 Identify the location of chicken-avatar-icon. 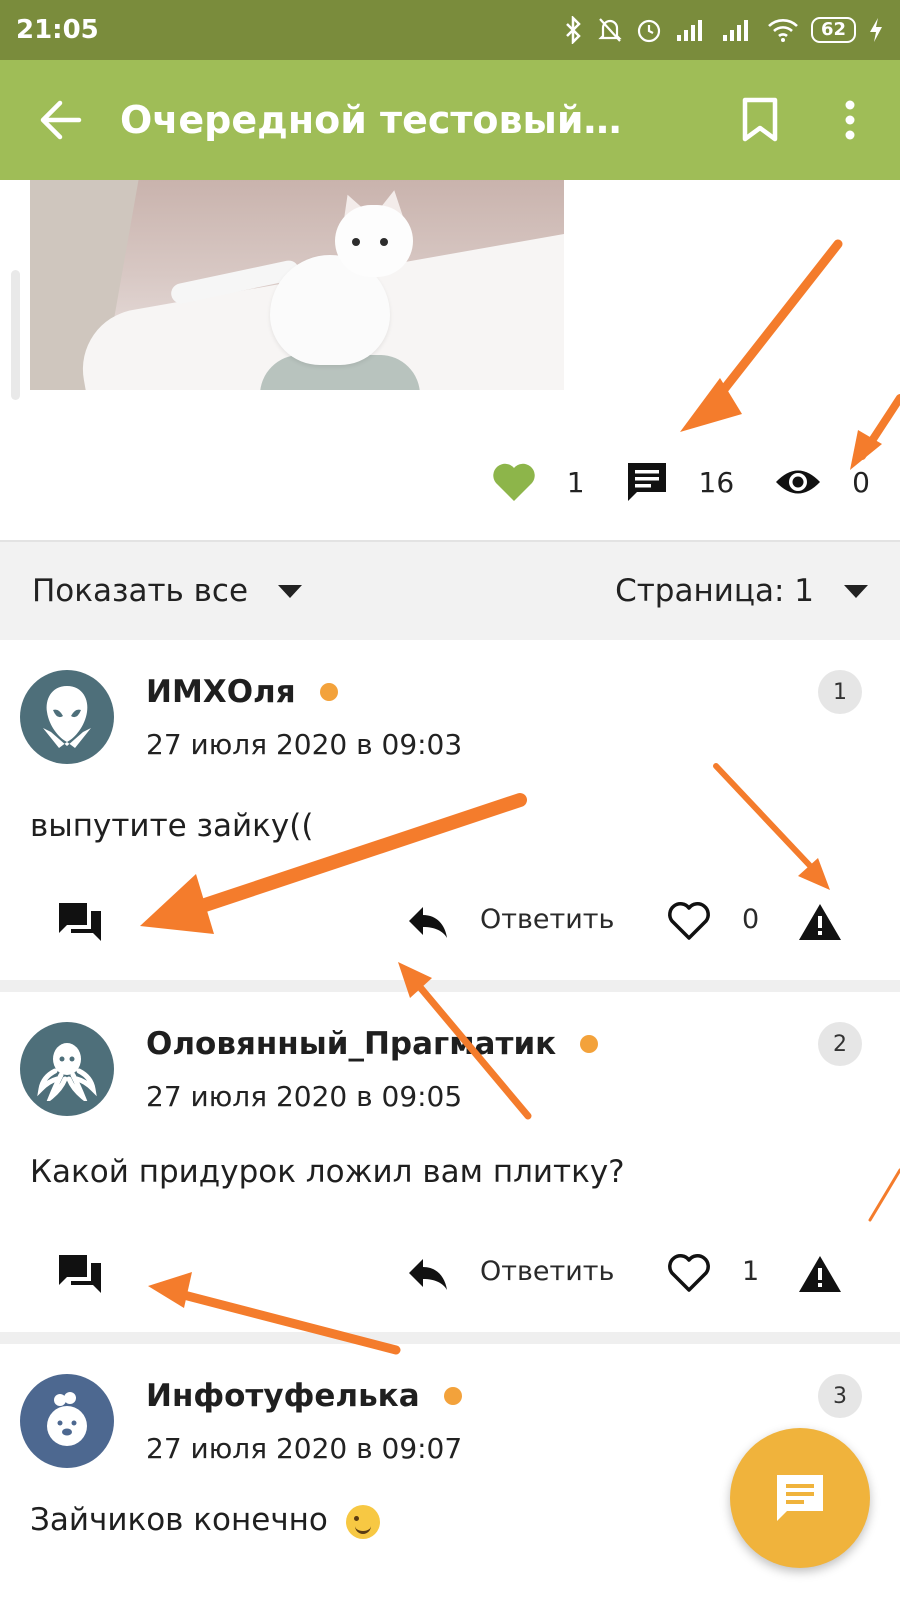
(67, 1419).